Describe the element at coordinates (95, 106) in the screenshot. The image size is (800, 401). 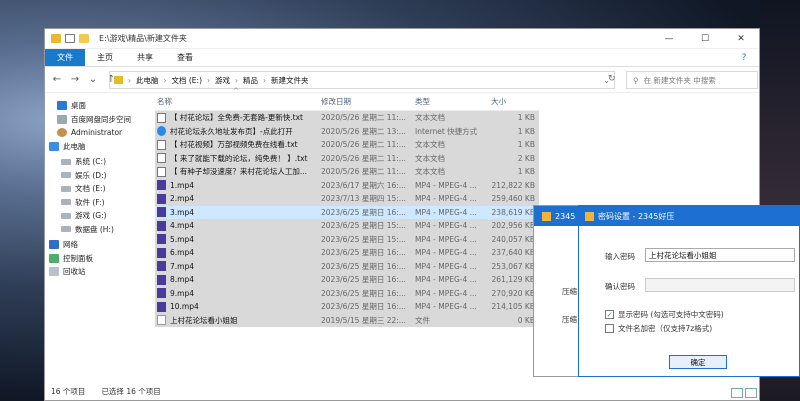
I see `sidebar-item: 桌面` at that location.